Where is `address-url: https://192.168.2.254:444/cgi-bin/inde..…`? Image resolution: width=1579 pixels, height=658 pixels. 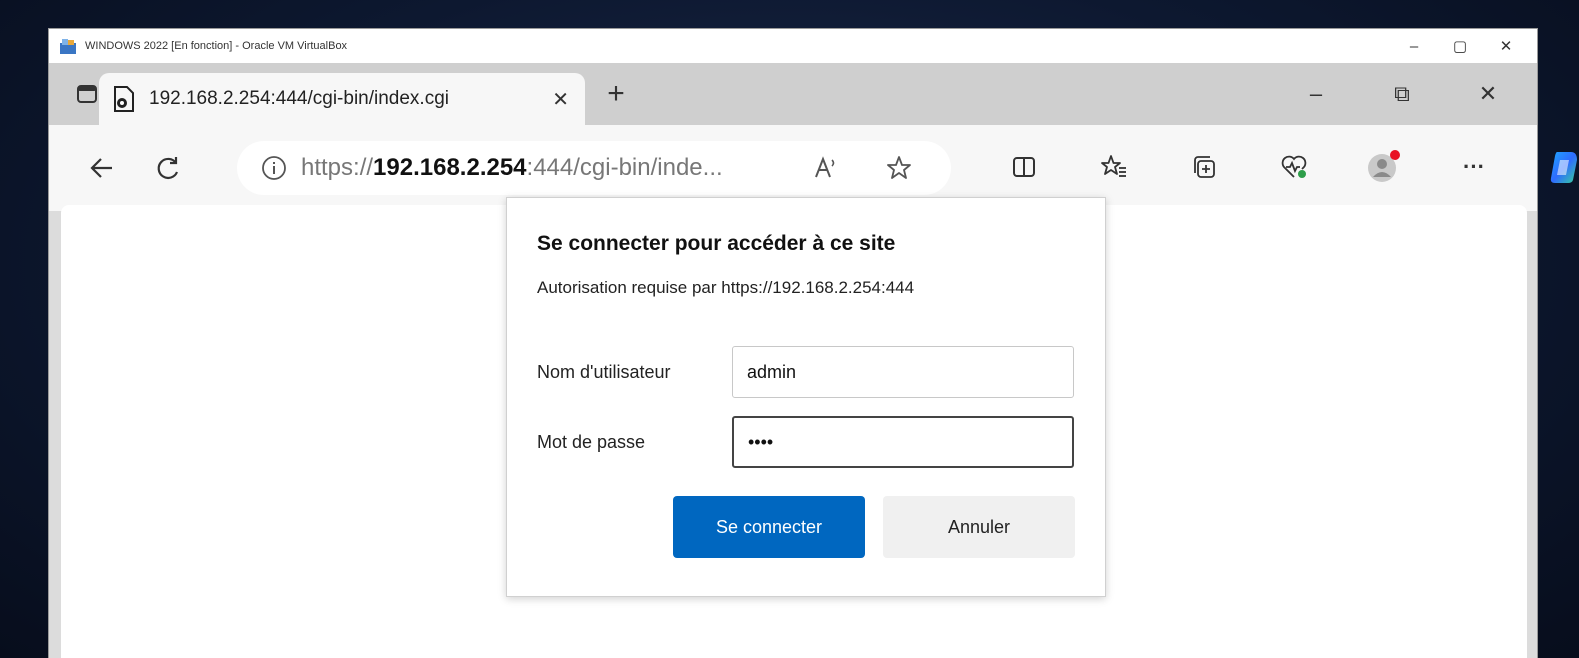 address-url: https://192.168.2.254:444/cgi-bin/inde..… is located at coordinates (512, 168).